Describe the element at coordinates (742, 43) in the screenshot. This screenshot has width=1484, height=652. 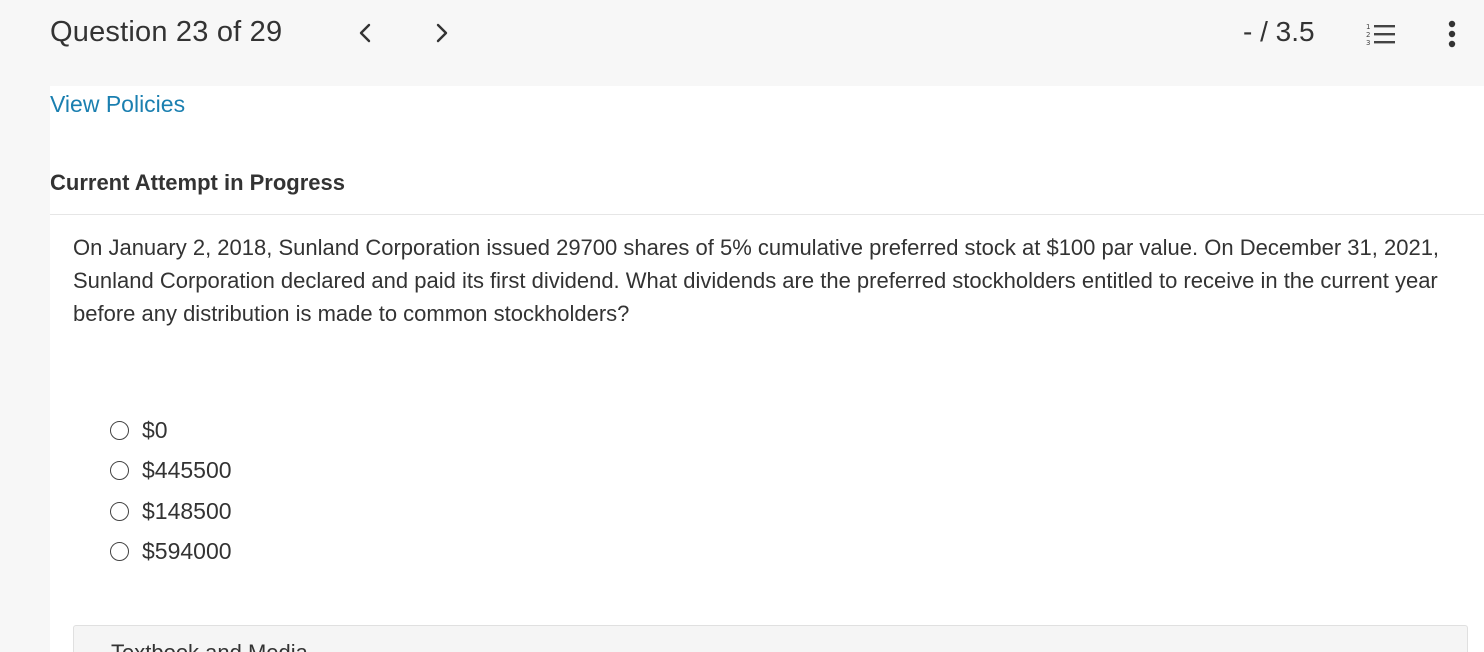
I see `top-header-bar: Question 23 of 29 - / 3.5 1 2 3` at that location.